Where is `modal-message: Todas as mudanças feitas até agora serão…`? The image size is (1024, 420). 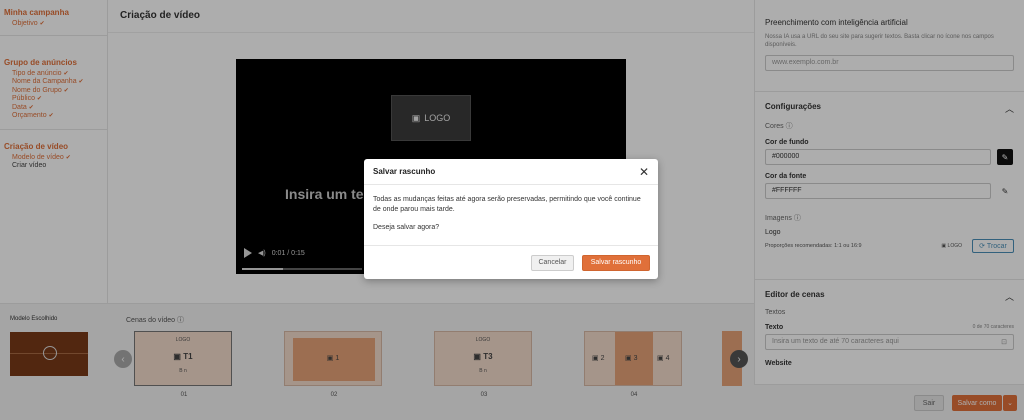
modal-message: Todas as mudanças feitas até agora serão… is located at coordinates (507, 204).